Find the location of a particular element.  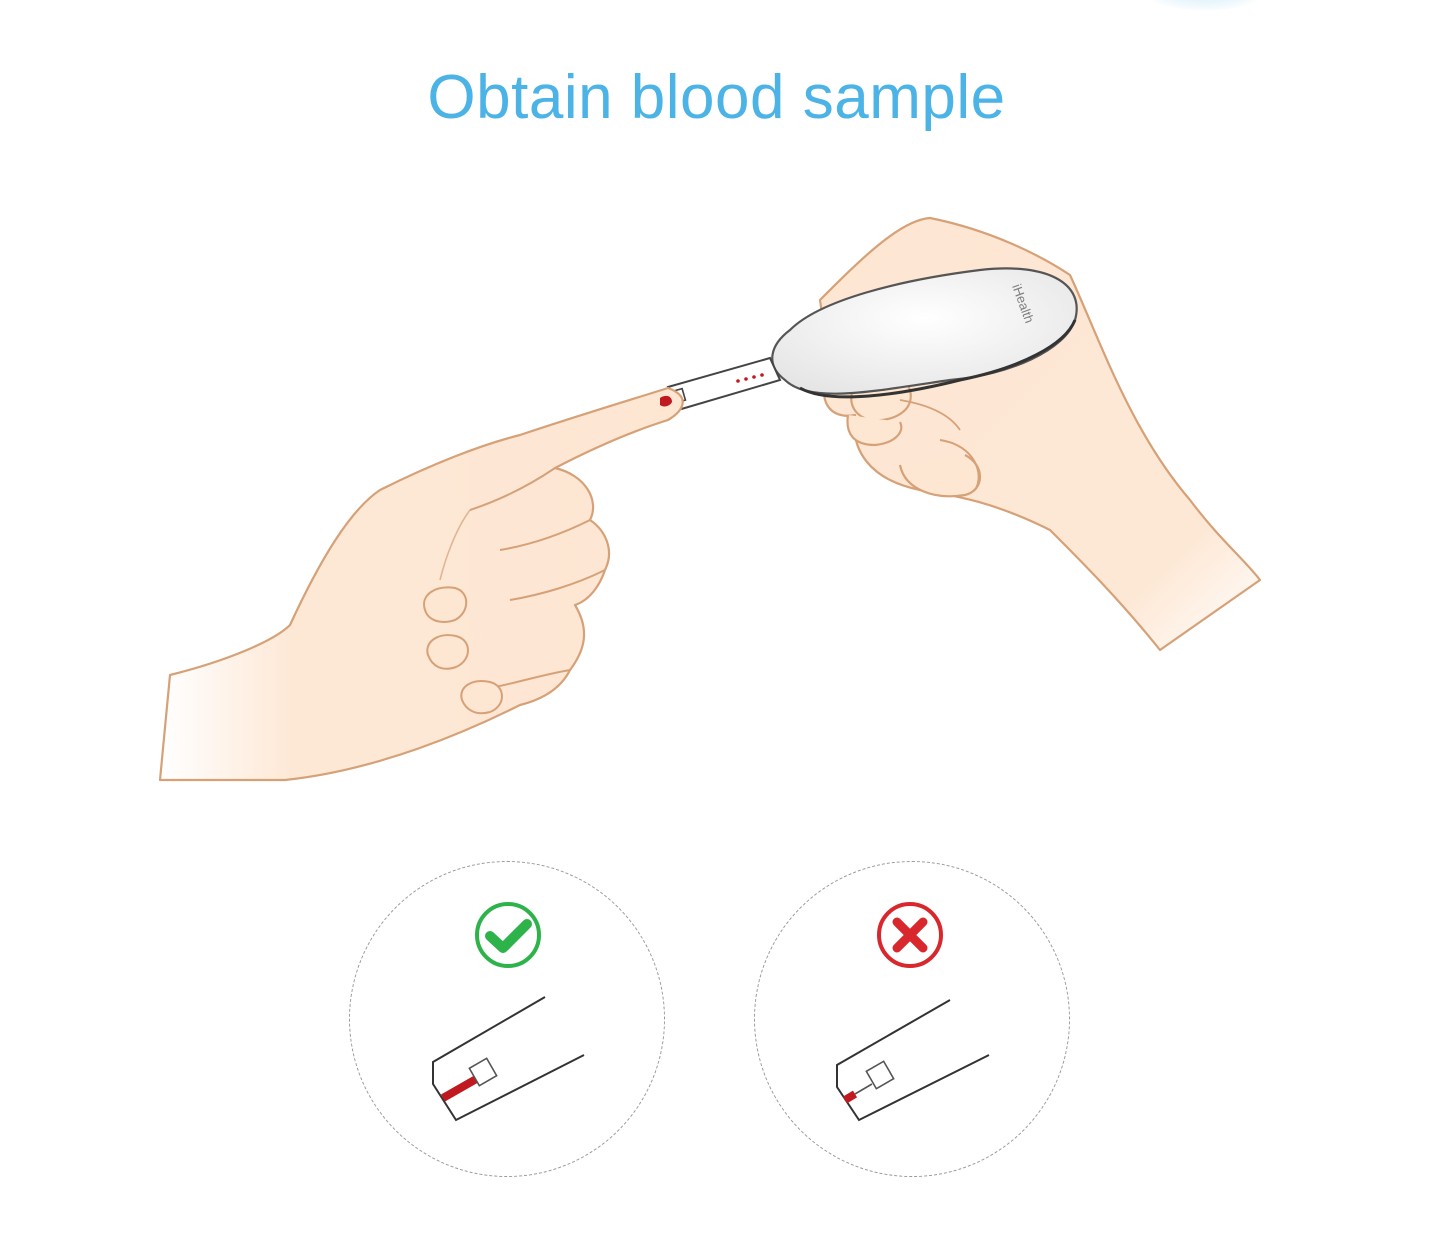

strip-tip-full-sample is located at coordinates (508, 1059).